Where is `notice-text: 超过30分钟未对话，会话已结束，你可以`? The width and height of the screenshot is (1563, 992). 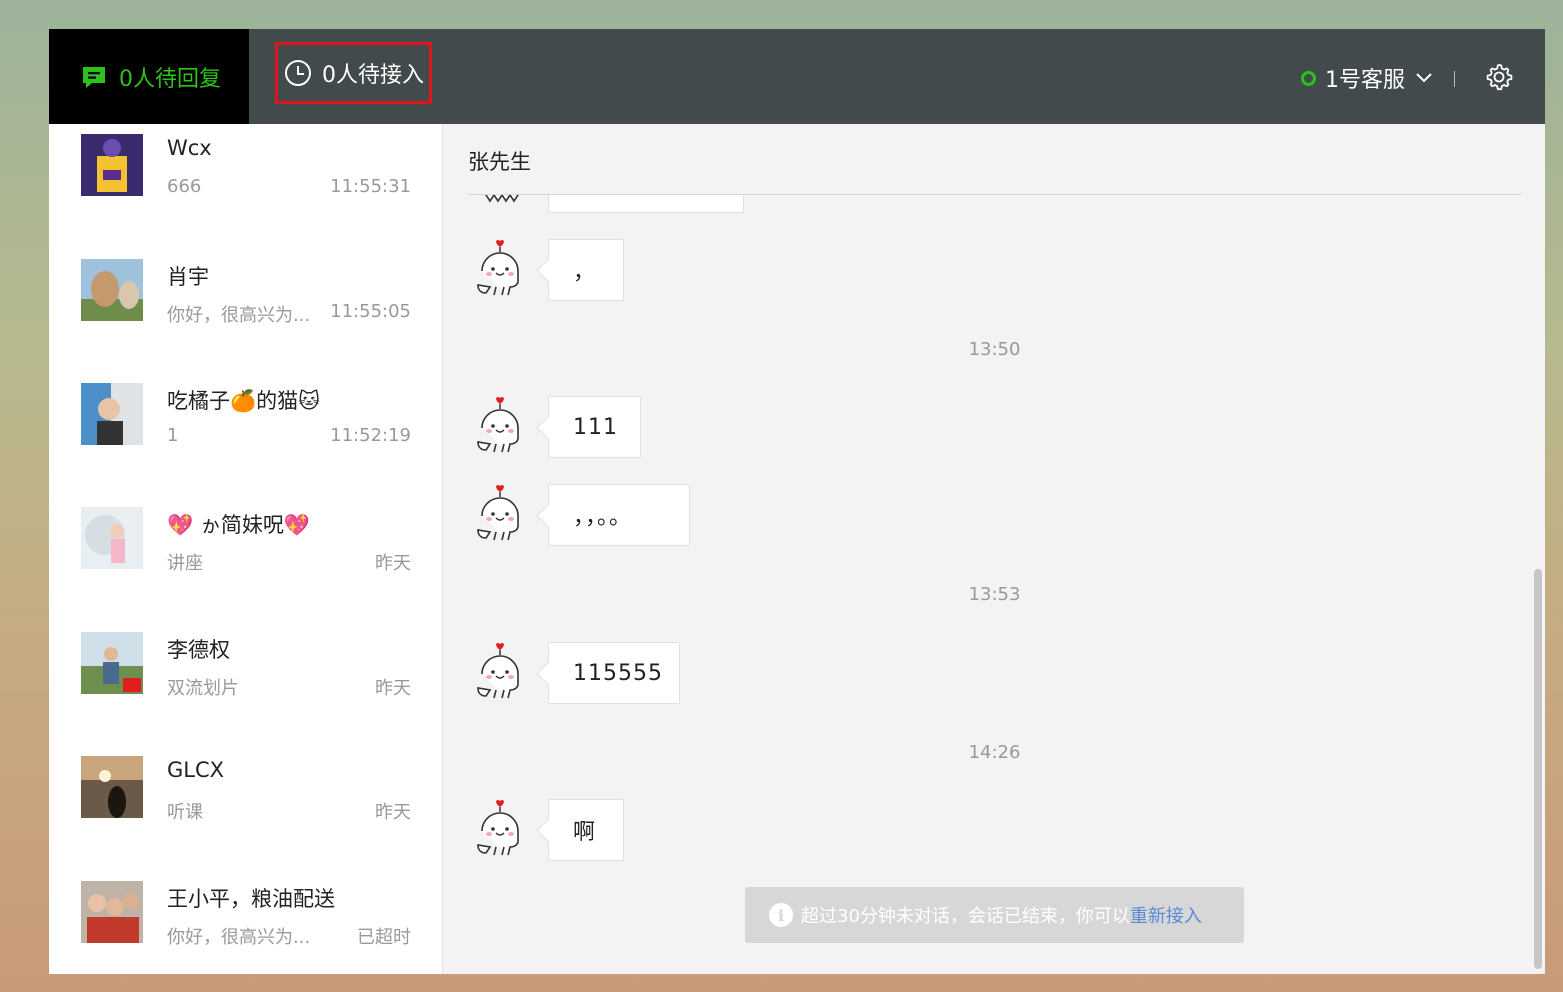 notice-text: 超过30分钟未对话，会话已结束，你可以 is located at coordinates (965, 916).